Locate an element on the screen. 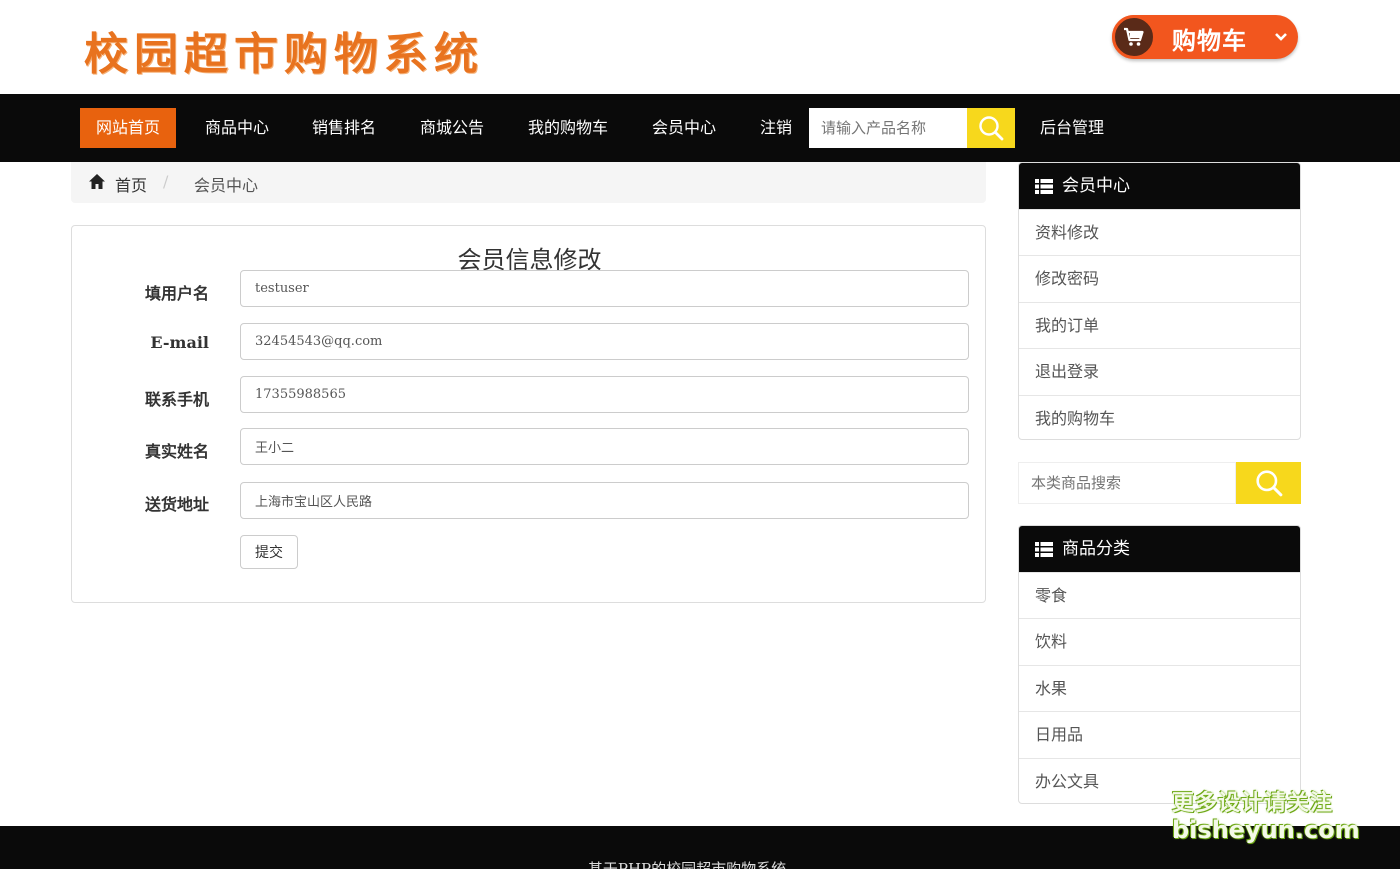  breadcrumb-current: 会员中心 is located at coordinates (226, 185).